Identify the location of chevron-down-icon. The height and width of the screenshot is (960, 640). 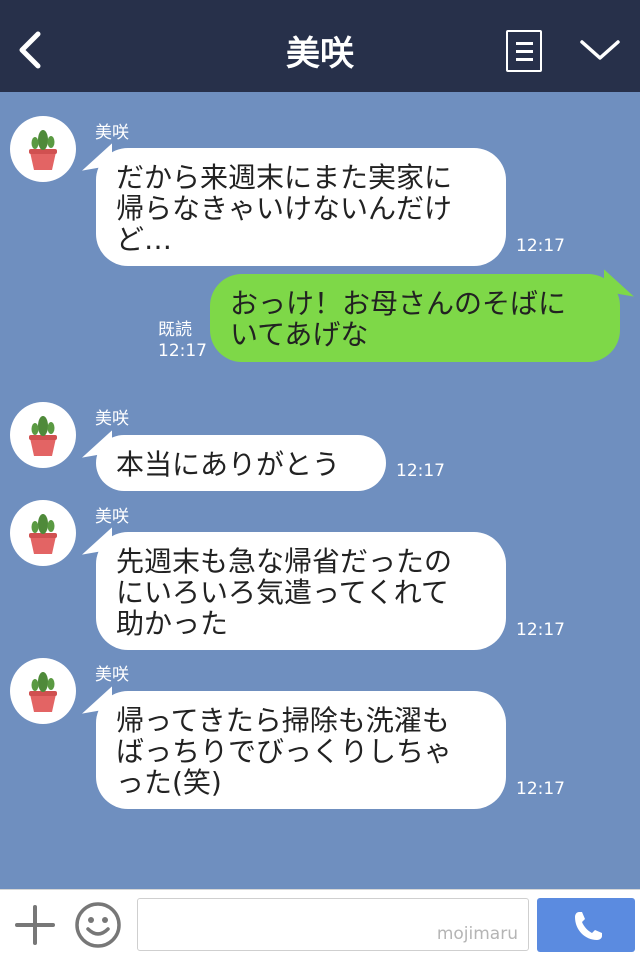
(600, 50).